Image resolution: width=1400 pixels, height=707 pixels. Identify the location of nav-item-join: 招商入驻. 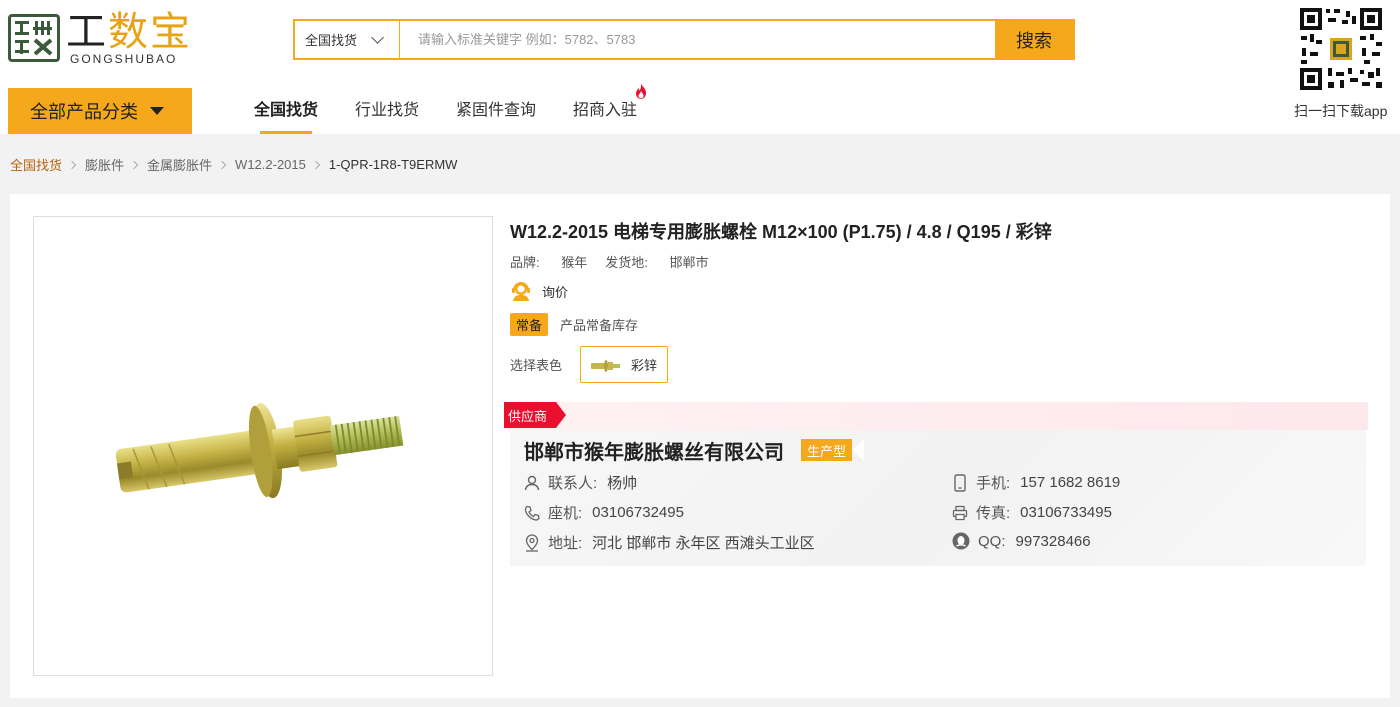
(610, 108).